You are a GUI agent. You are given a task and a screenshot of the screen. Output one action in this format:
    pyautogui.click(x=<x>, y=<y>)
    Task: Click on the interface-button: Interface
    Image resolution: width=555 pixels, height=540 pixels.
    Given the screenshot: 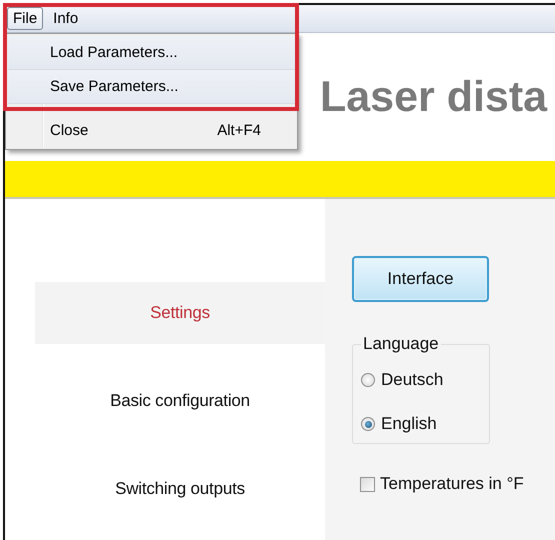 What is the action you would take?
    pyautogui.click(x=420, y=279)
    